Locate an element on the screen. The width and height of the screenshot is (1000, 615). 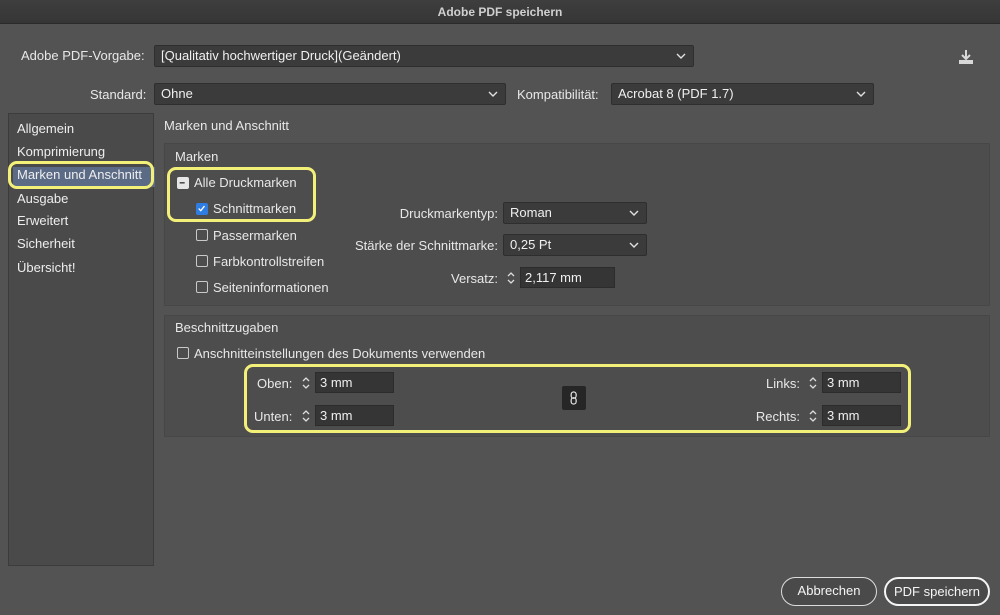
compat-label: Kompatibilität: is located at coordinates (558, 94).